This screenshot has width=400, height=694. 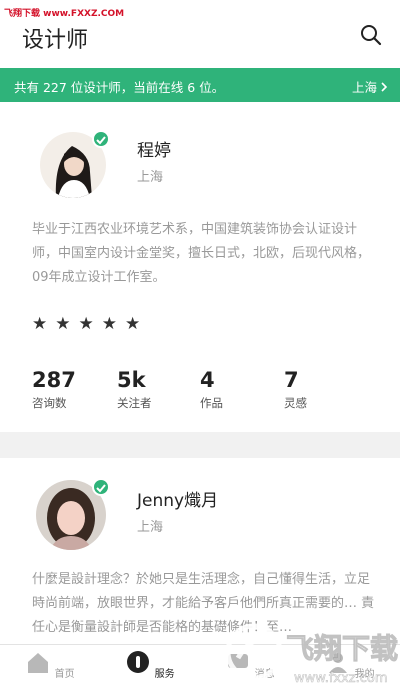 I want to click on watermark-logo-text: 飞翔下载, so click(x=342, y=648).